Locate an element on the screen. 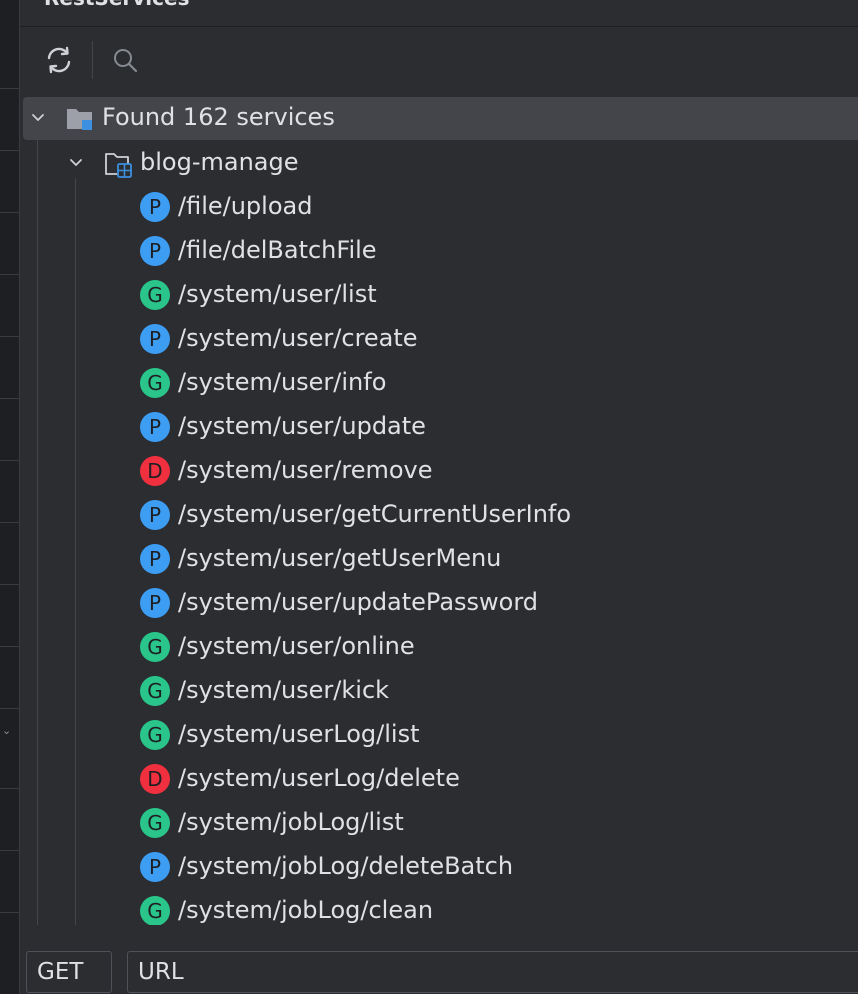 The width and height of the screenshot is (858, 994). service-path: /system/user/getUserMenu is located at coordinates (340, 558).